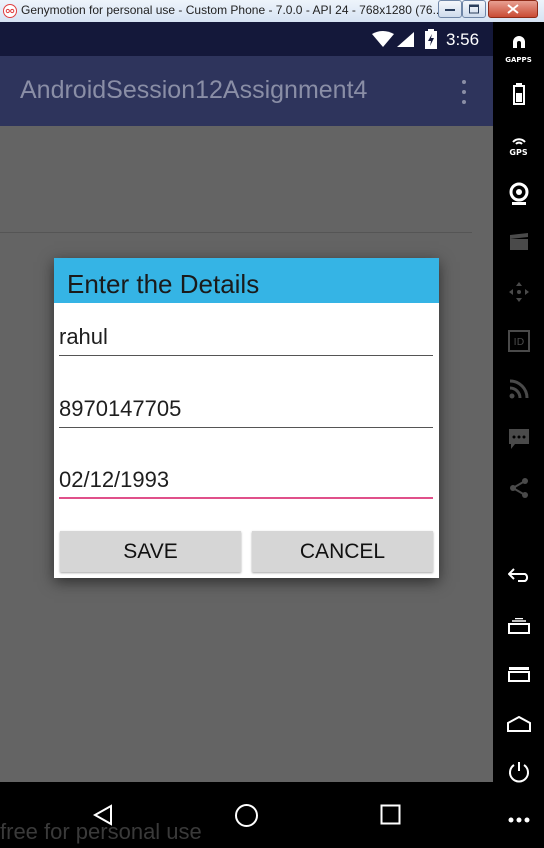 The width and height of the screenshot is (544, 848). I want to click on genymotion-toolbar: GAPPS GPS ID, so click(518, 435).